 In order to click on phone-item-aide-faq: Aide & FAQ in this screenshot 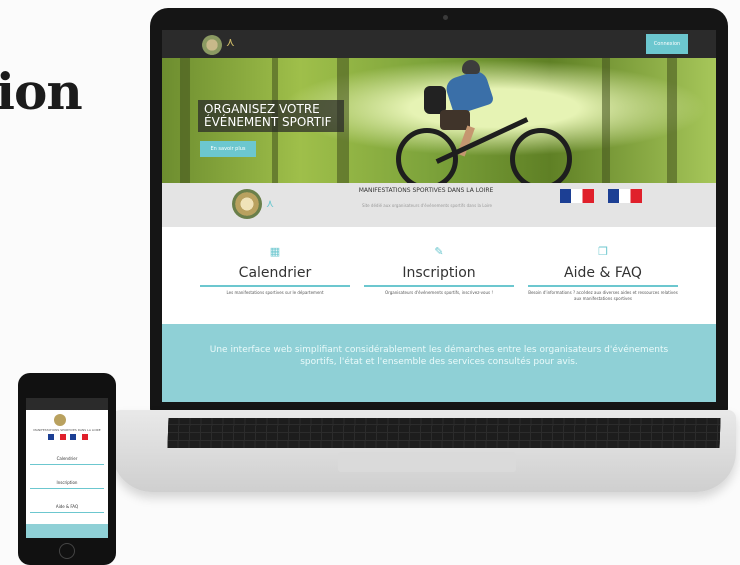, I will do `click(67, 508)`.